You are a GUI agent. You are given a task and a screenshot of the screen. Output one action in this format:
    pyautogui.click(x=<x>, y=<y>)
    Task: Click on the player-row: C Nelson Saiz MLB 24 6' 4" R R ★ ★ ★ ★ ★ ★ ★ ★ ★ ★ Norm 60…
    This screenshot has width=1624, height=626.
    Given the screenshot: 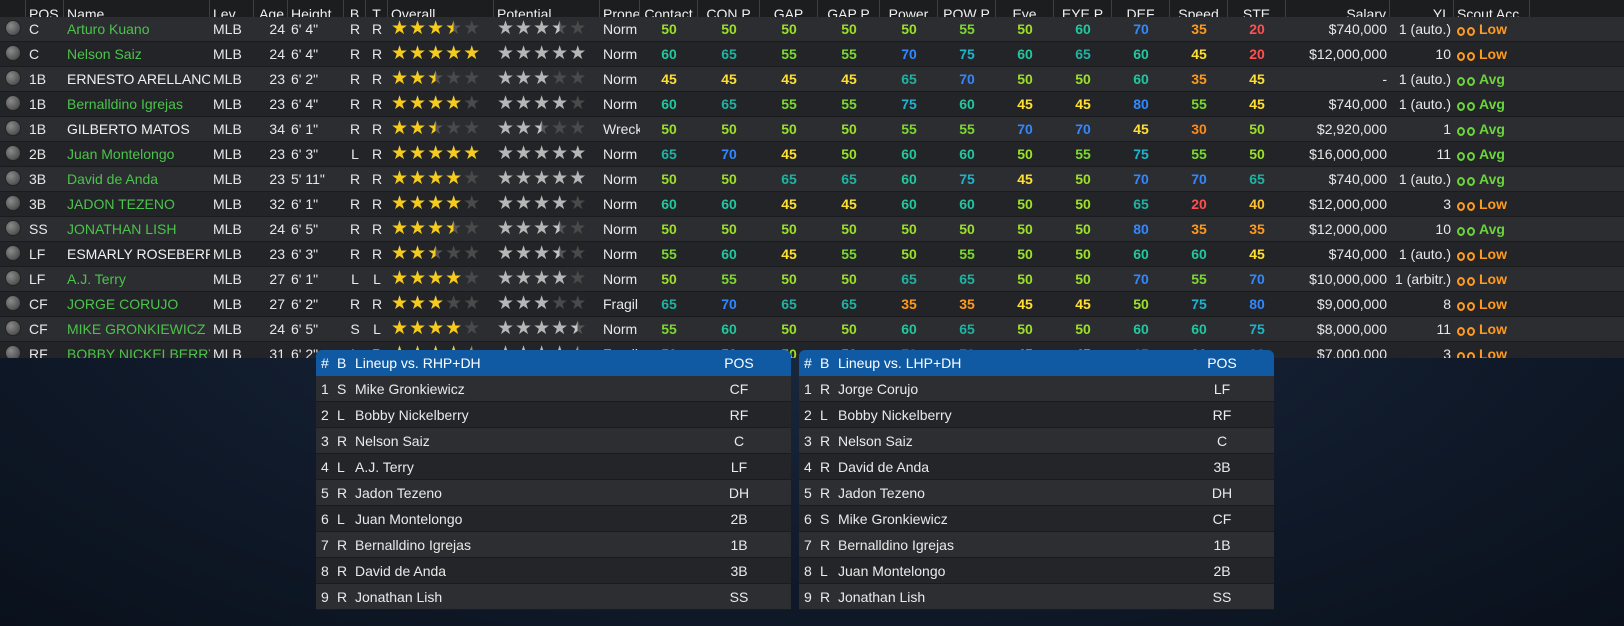 What is the action you would take?
    pyautogui.click(x=812, y=54)
    